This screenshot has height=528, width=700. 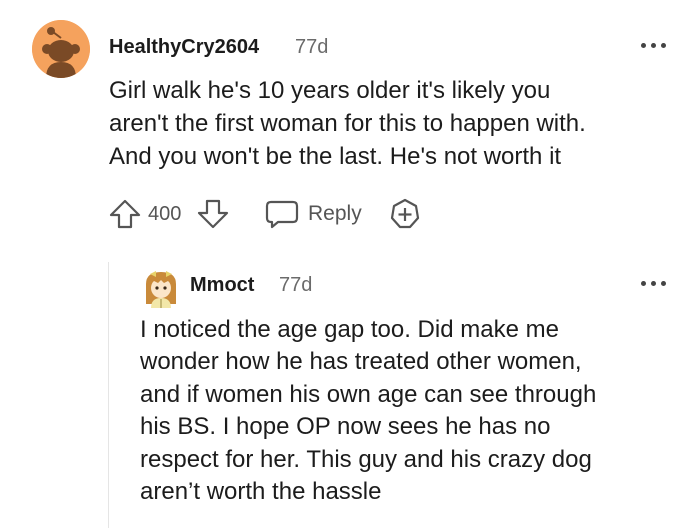 What do you see at coordinates (222, 285) in the screenshot?
I see `reply-username: Mmoct` at bounding box center [222, 285].